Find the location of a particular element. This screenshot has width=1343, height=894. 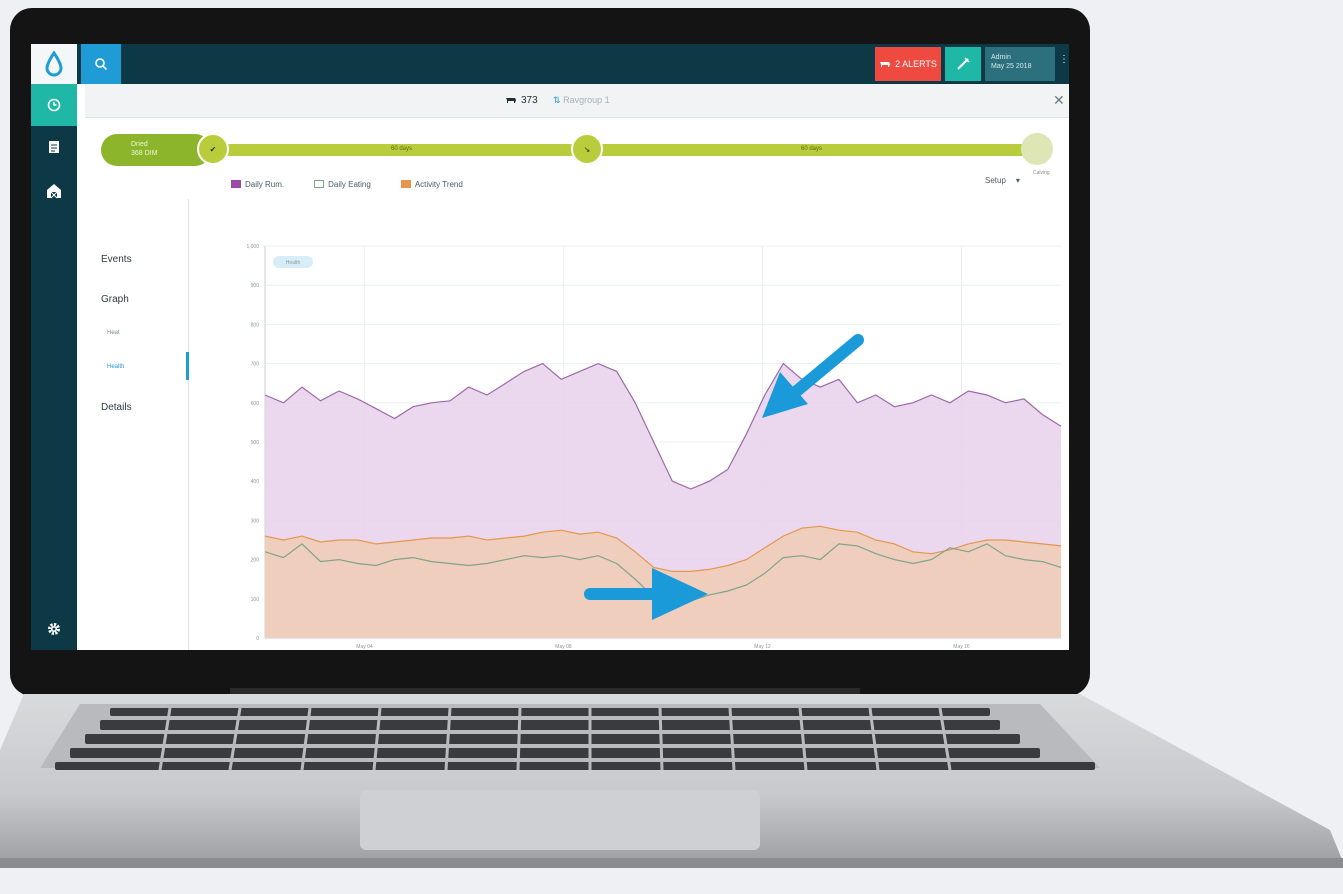

alerts-label: 2 ALERTS is located at coordinates (916, 64).